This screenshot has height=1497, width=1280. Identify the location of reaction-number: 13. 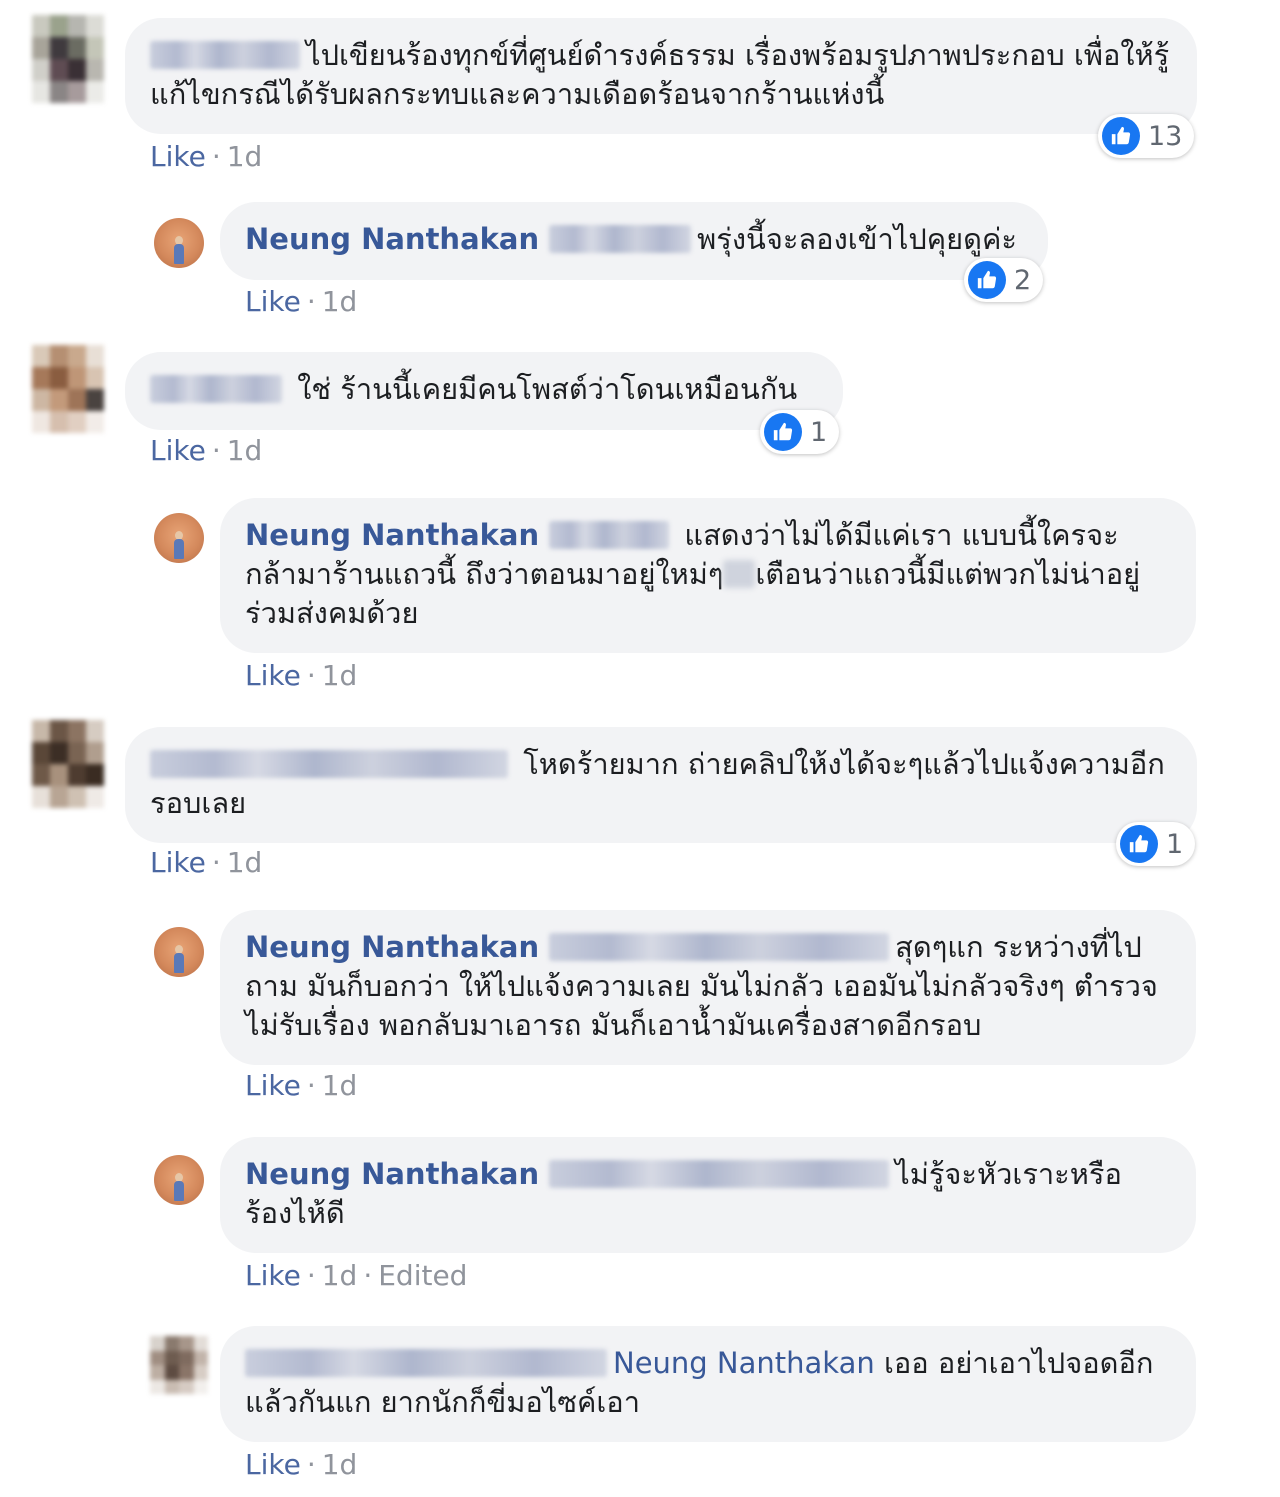
(1165, 136).